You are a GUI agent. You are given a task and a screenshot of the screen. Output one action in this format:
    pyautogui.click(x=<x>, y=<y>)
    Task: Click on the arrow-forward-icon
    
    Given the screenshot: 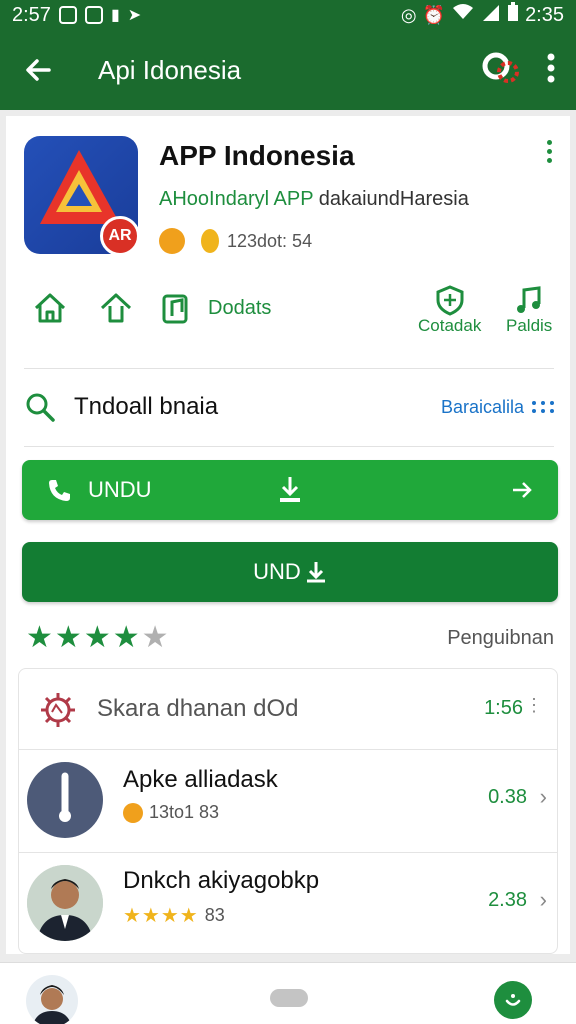 What is the action you would take?
    pyautogui.click(x=522, y=490)
    